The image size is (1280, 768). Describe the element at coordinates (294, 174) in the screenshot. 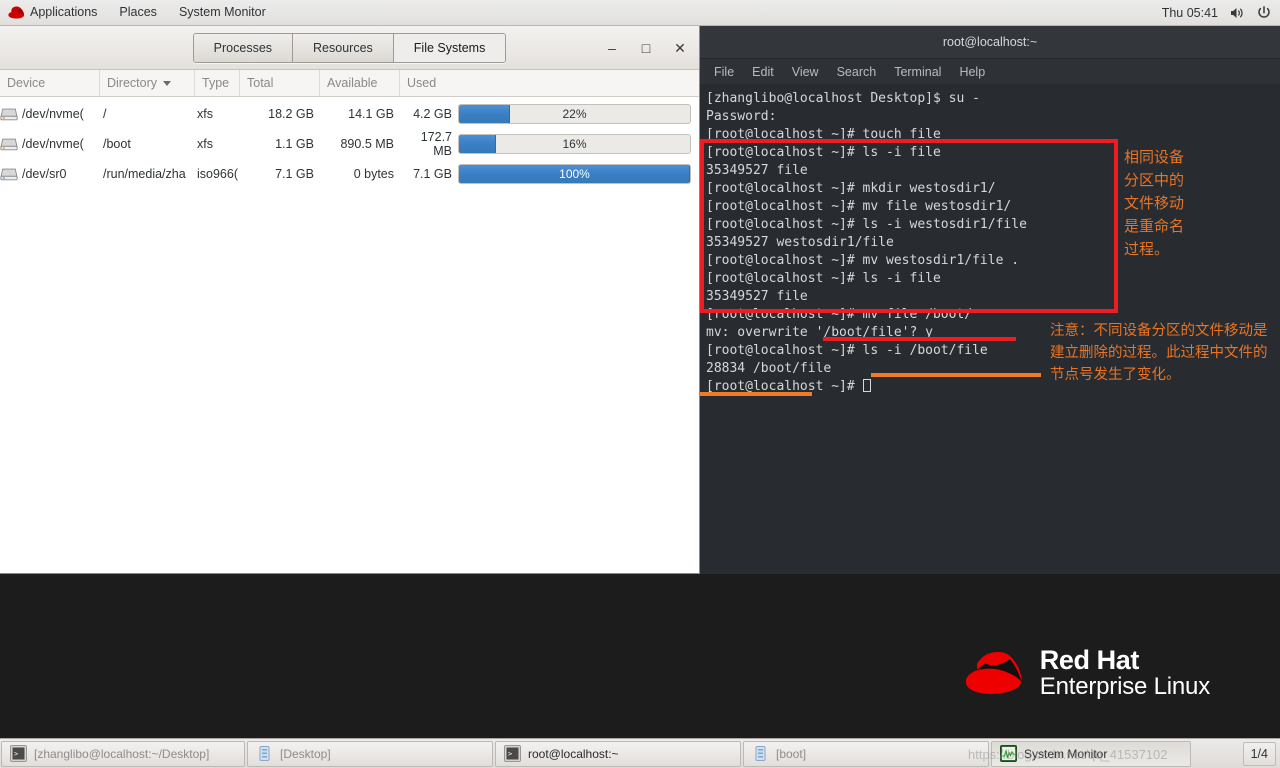

I see `cell-total: 7.1 GB` at that location.